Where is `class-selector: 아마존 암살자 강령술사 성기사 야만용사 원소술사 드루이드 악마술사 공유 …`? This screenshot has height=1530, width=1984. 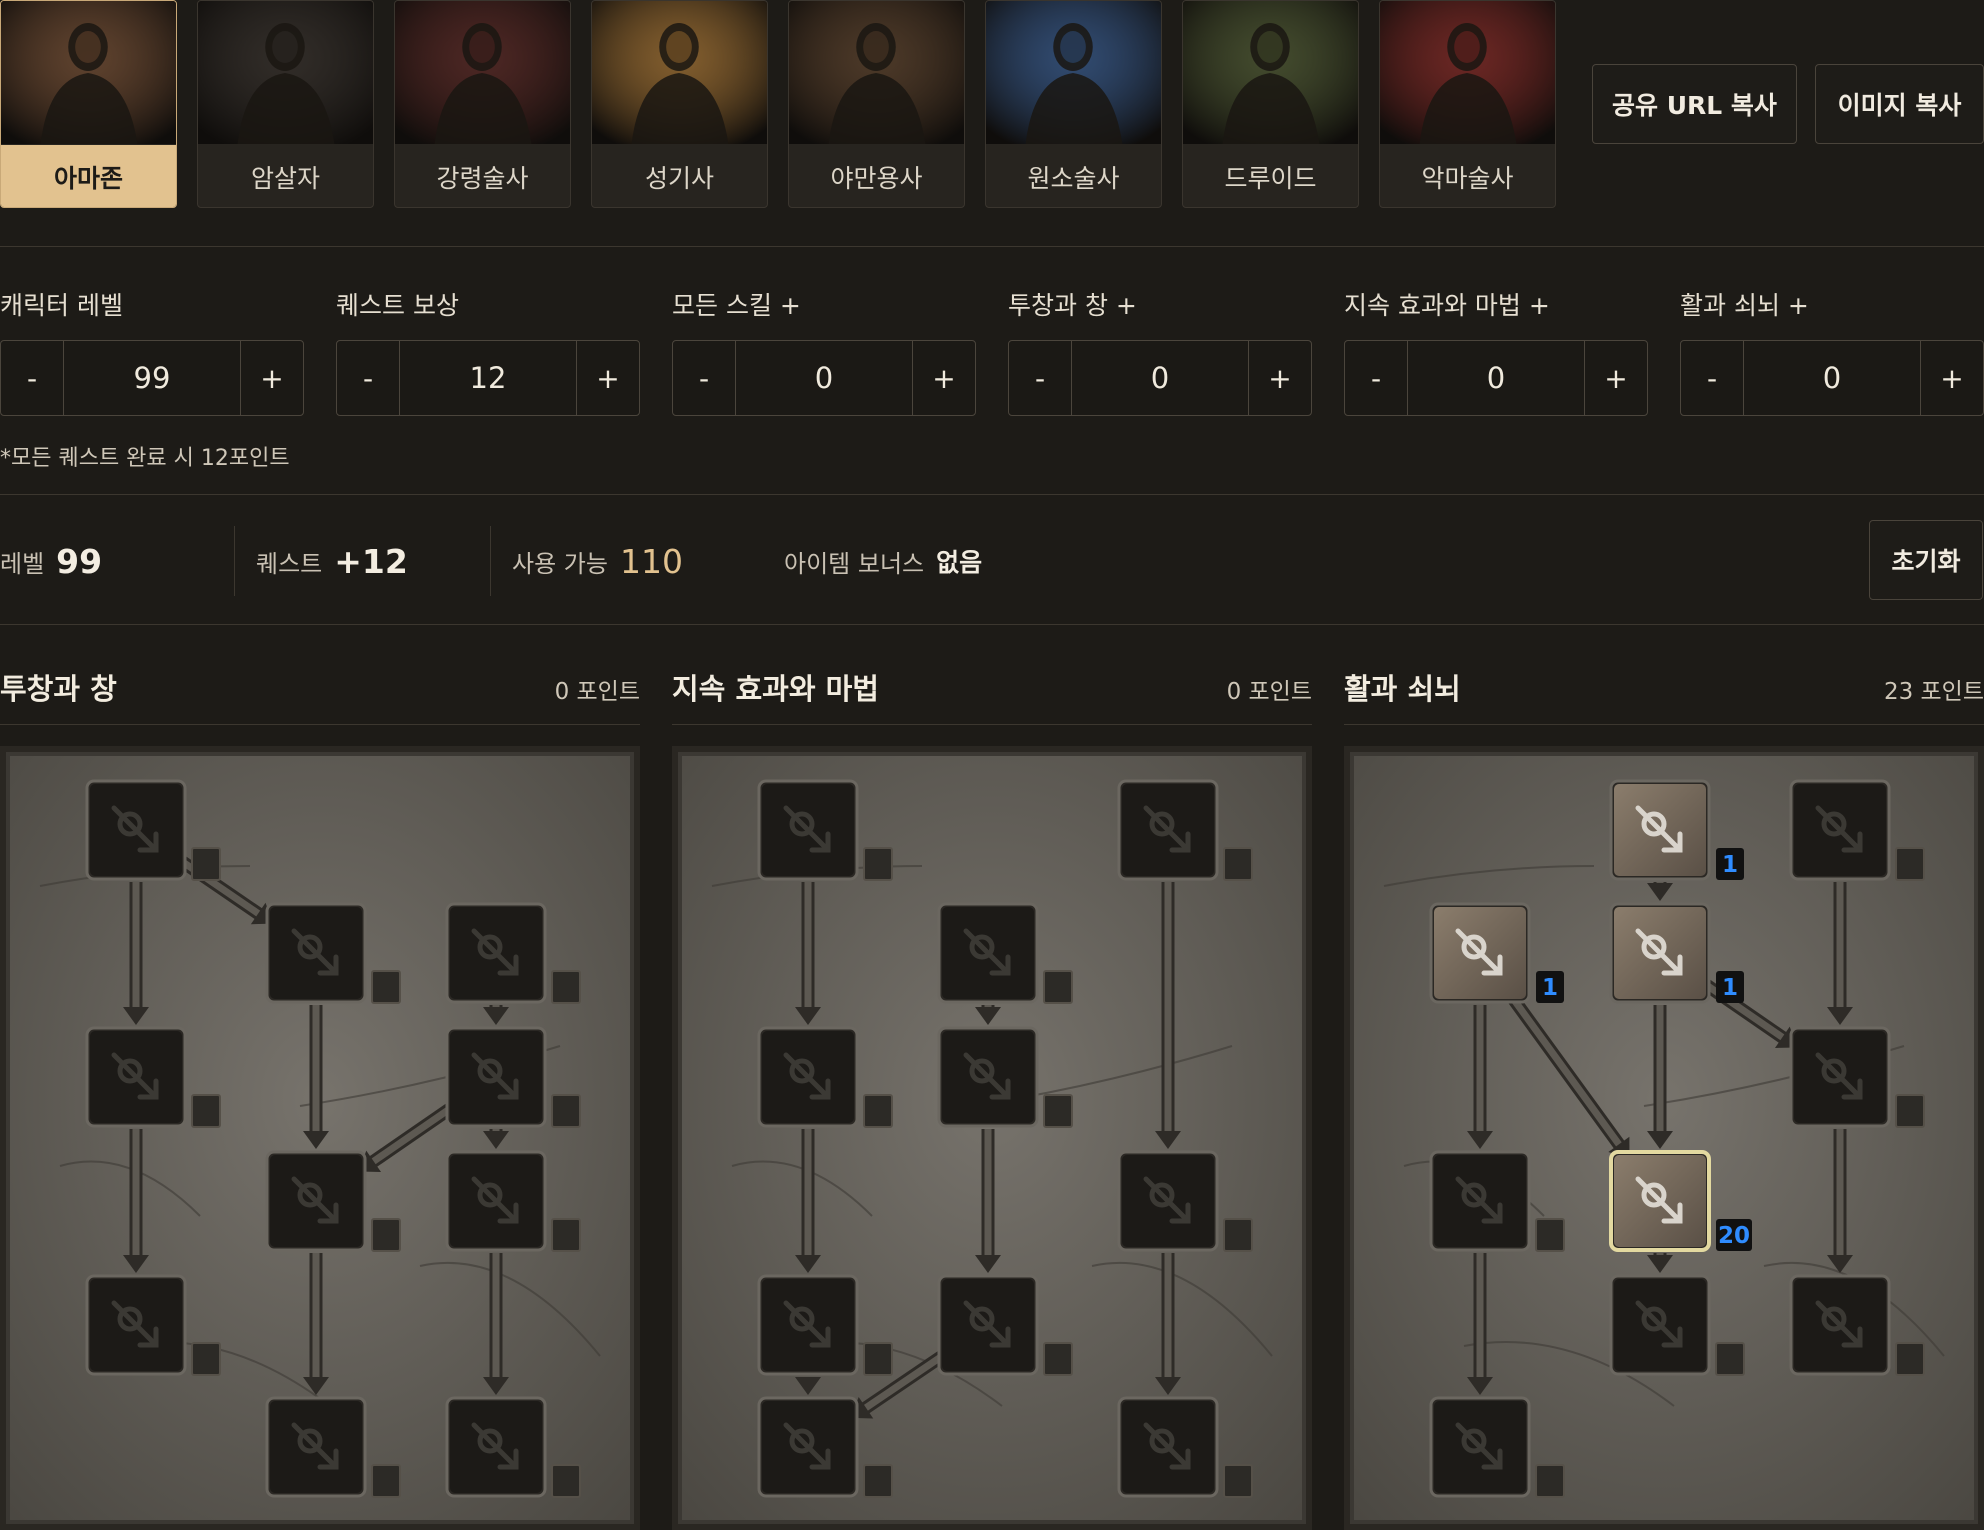 class-selector: 아마존 암살자 강령술사 성기사 야만용사 원소술사 드루이드 악마술사 공유 … is located at coordinates (992, 105).